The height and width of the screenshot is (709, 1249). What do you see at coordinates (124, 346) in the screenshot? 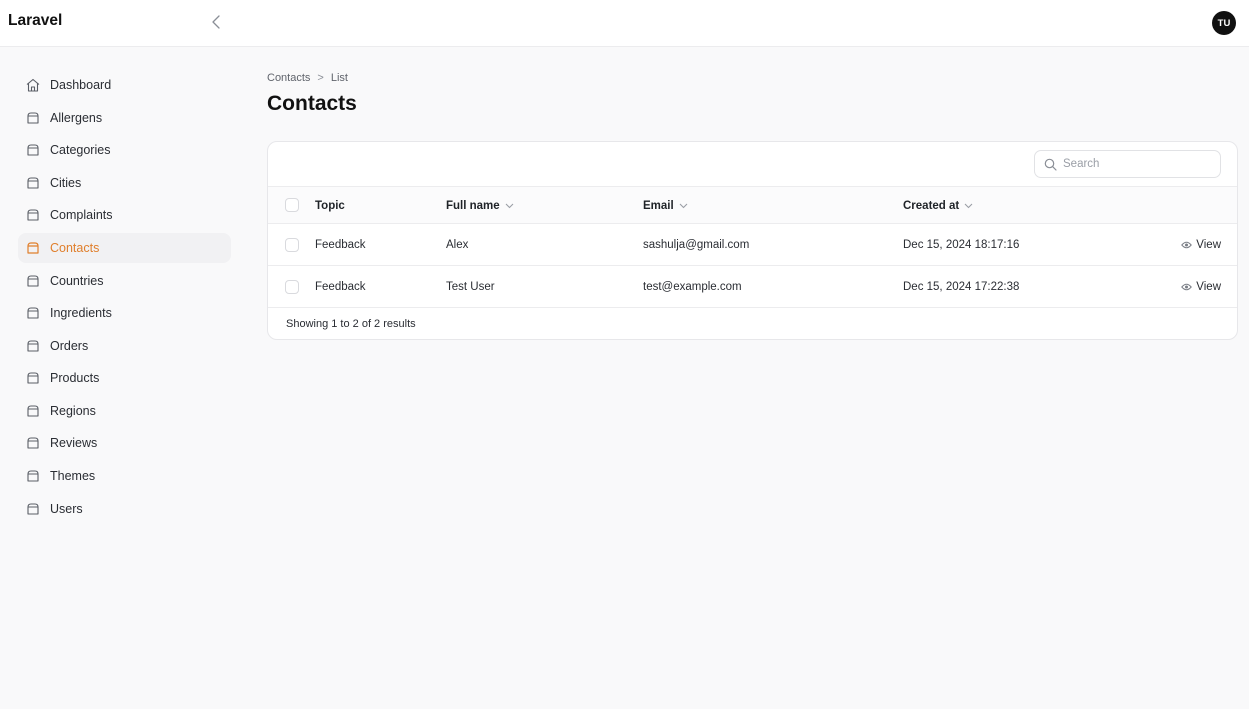
I see `sidebar-item-orders: Orders` at bounding box center [124, 346].